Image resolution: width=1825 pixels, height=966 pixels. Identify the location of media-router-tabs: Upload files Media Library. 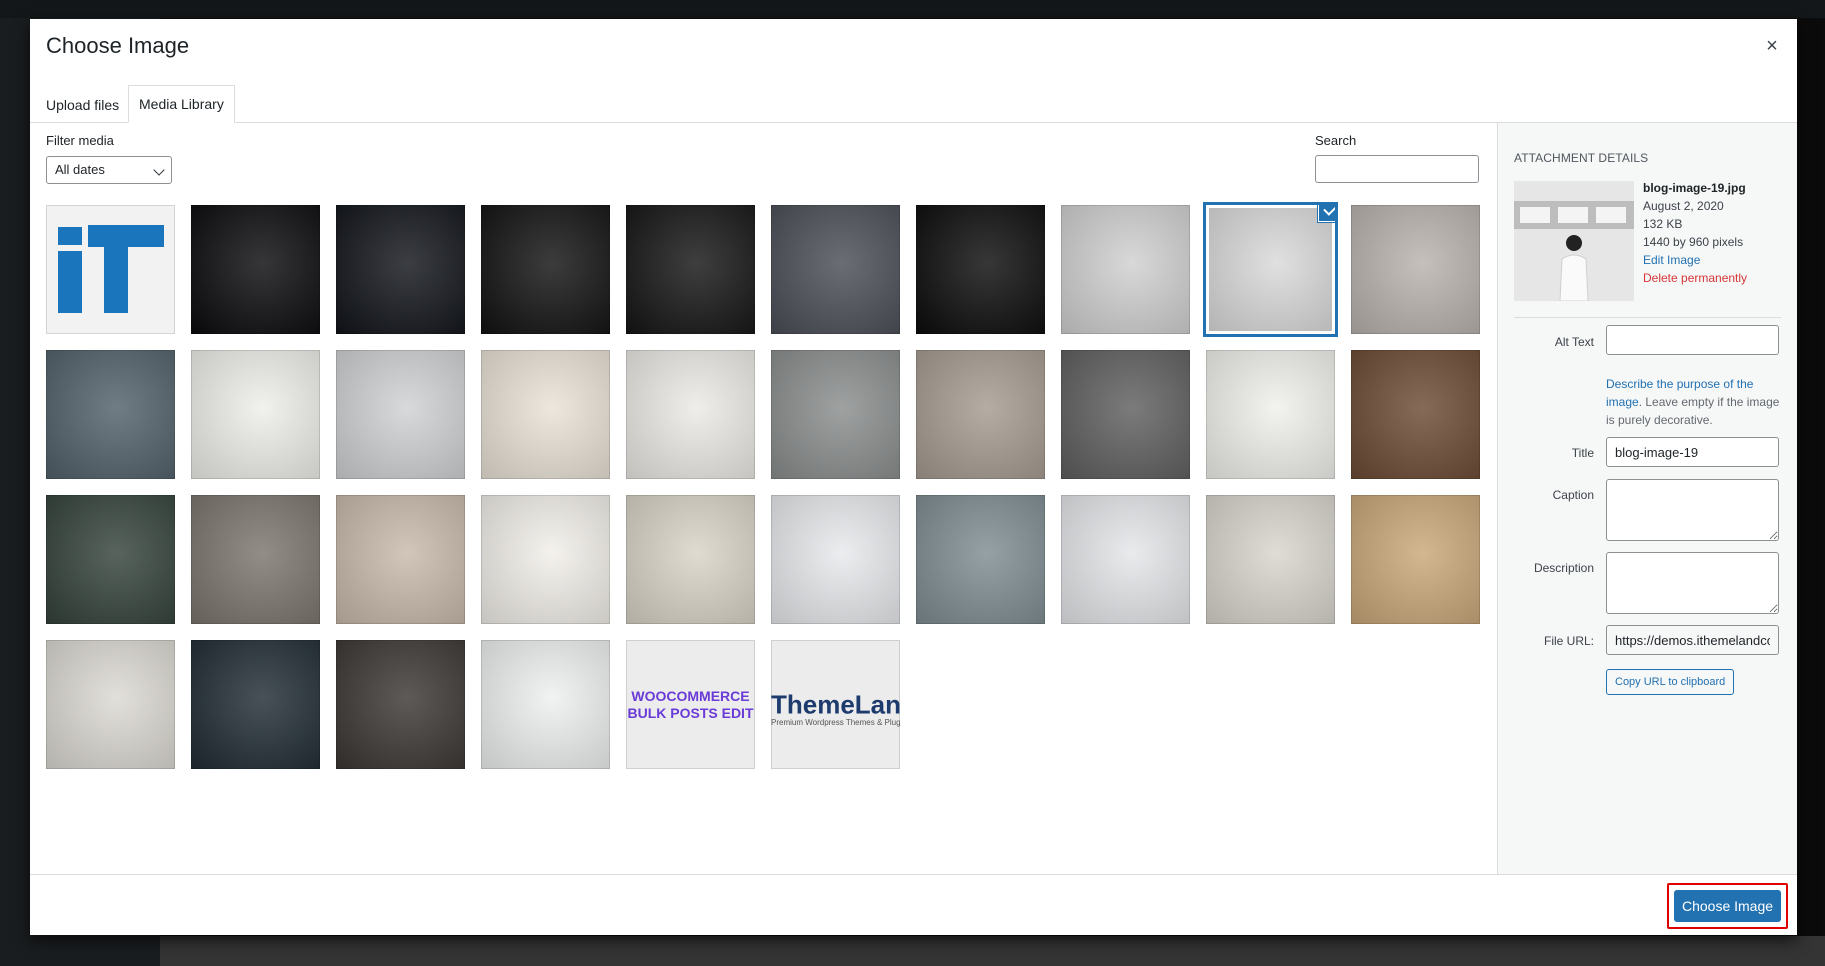
(913, 95).